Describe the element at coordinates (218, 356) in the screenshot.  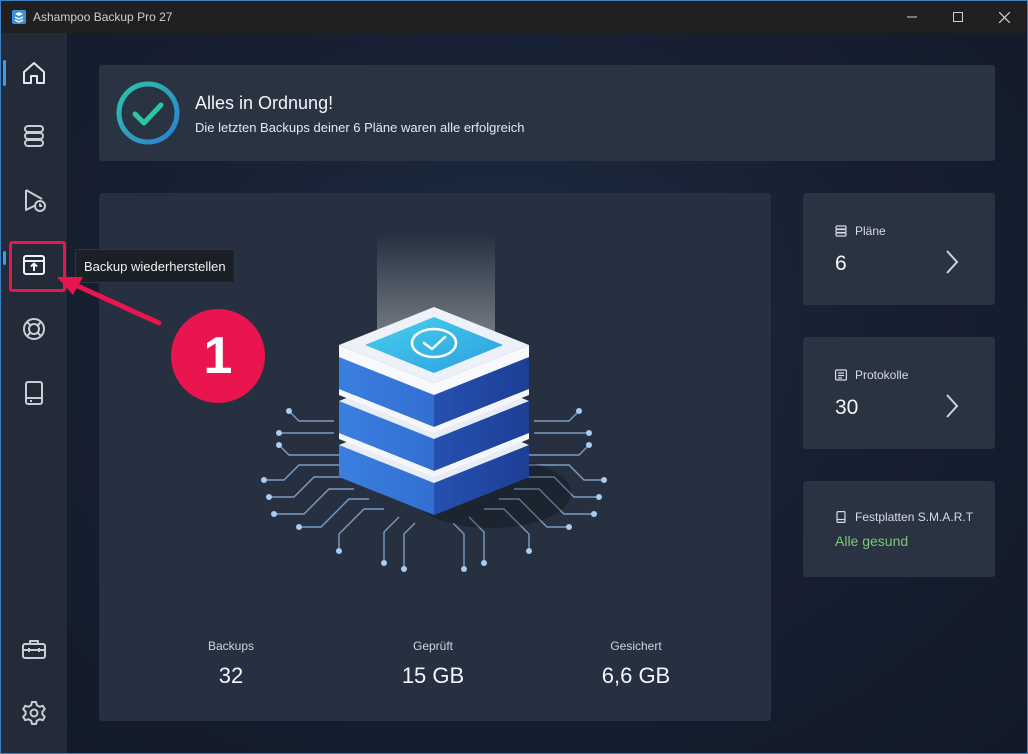
I see `annotation-step-badge: 1` at that location.